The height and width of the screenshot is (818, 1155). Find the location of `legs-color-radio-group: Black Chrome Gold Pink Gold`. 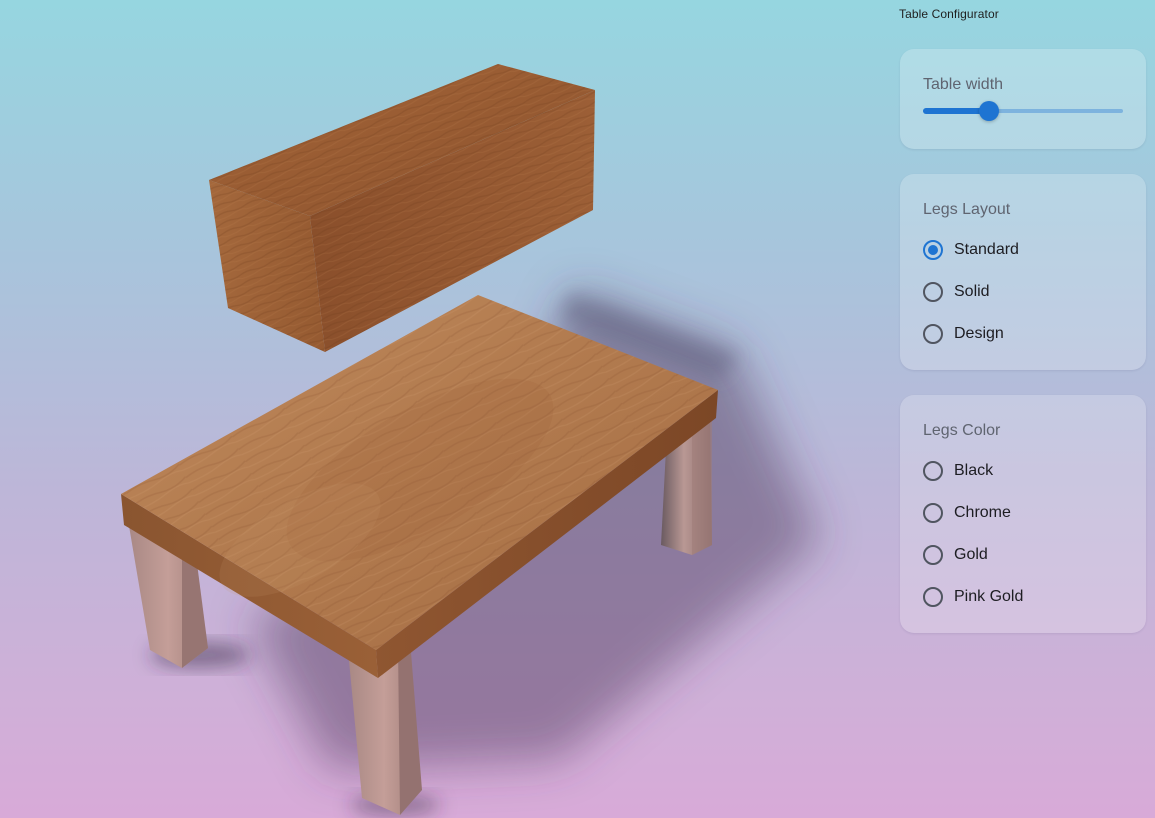

legs-color-radio-group: Black Chrome Gold Pink Gold is located at coordinates (973, 534).